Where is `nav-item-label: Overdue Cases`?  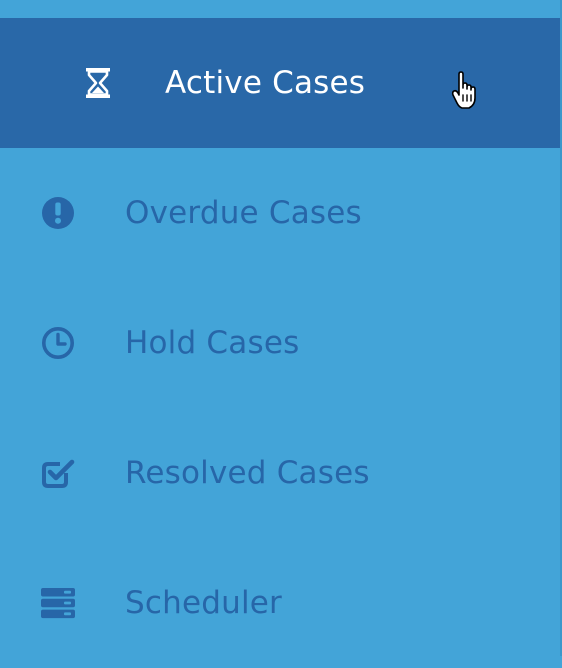
nav-item-label: Overdue Cases is located at coordinates (243, 213).